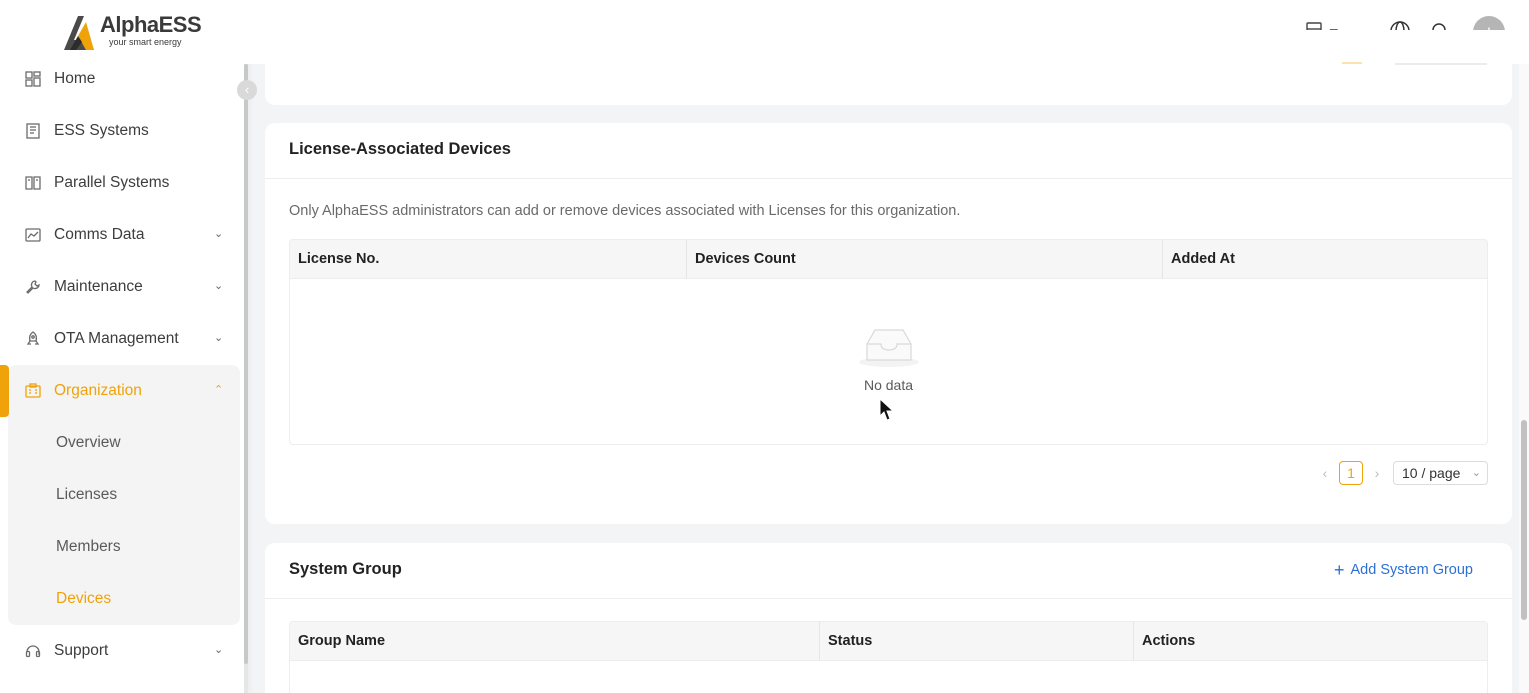 This screenshot has height=693, width=1529. Describe the element at coordinates (151, 24) in the screenshot. I see `brand-name: AlphaESS` at that location.